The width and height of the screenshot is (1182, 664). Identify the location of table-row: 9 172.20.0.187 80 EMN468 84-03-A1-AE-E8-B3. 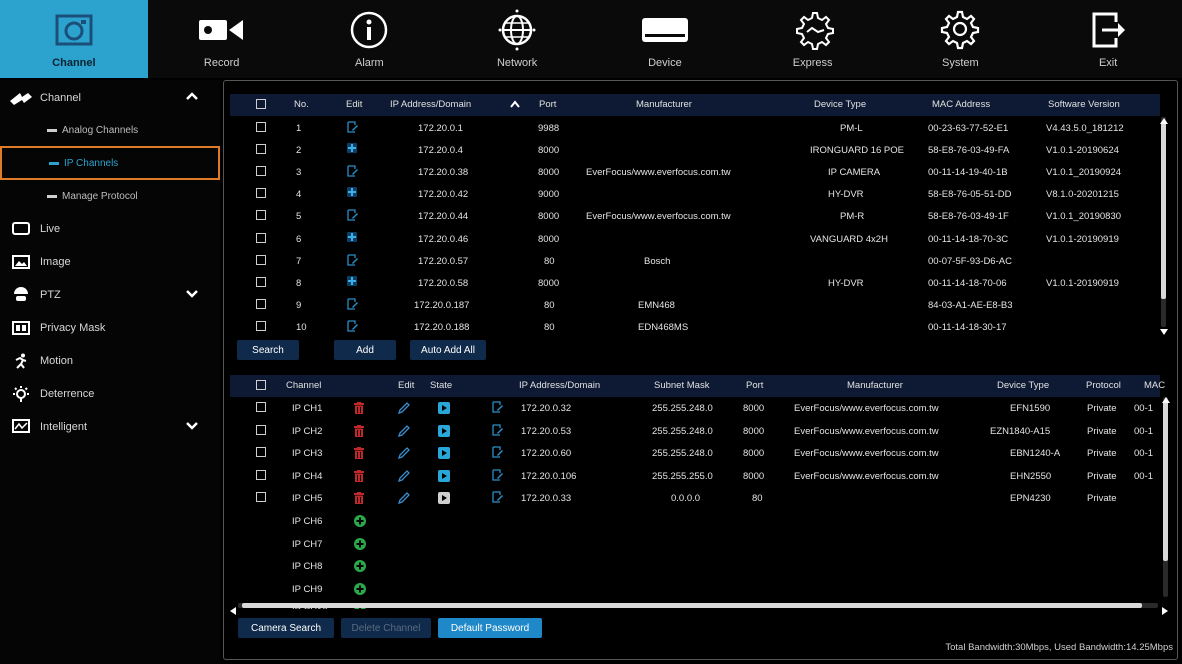
(695, 306).